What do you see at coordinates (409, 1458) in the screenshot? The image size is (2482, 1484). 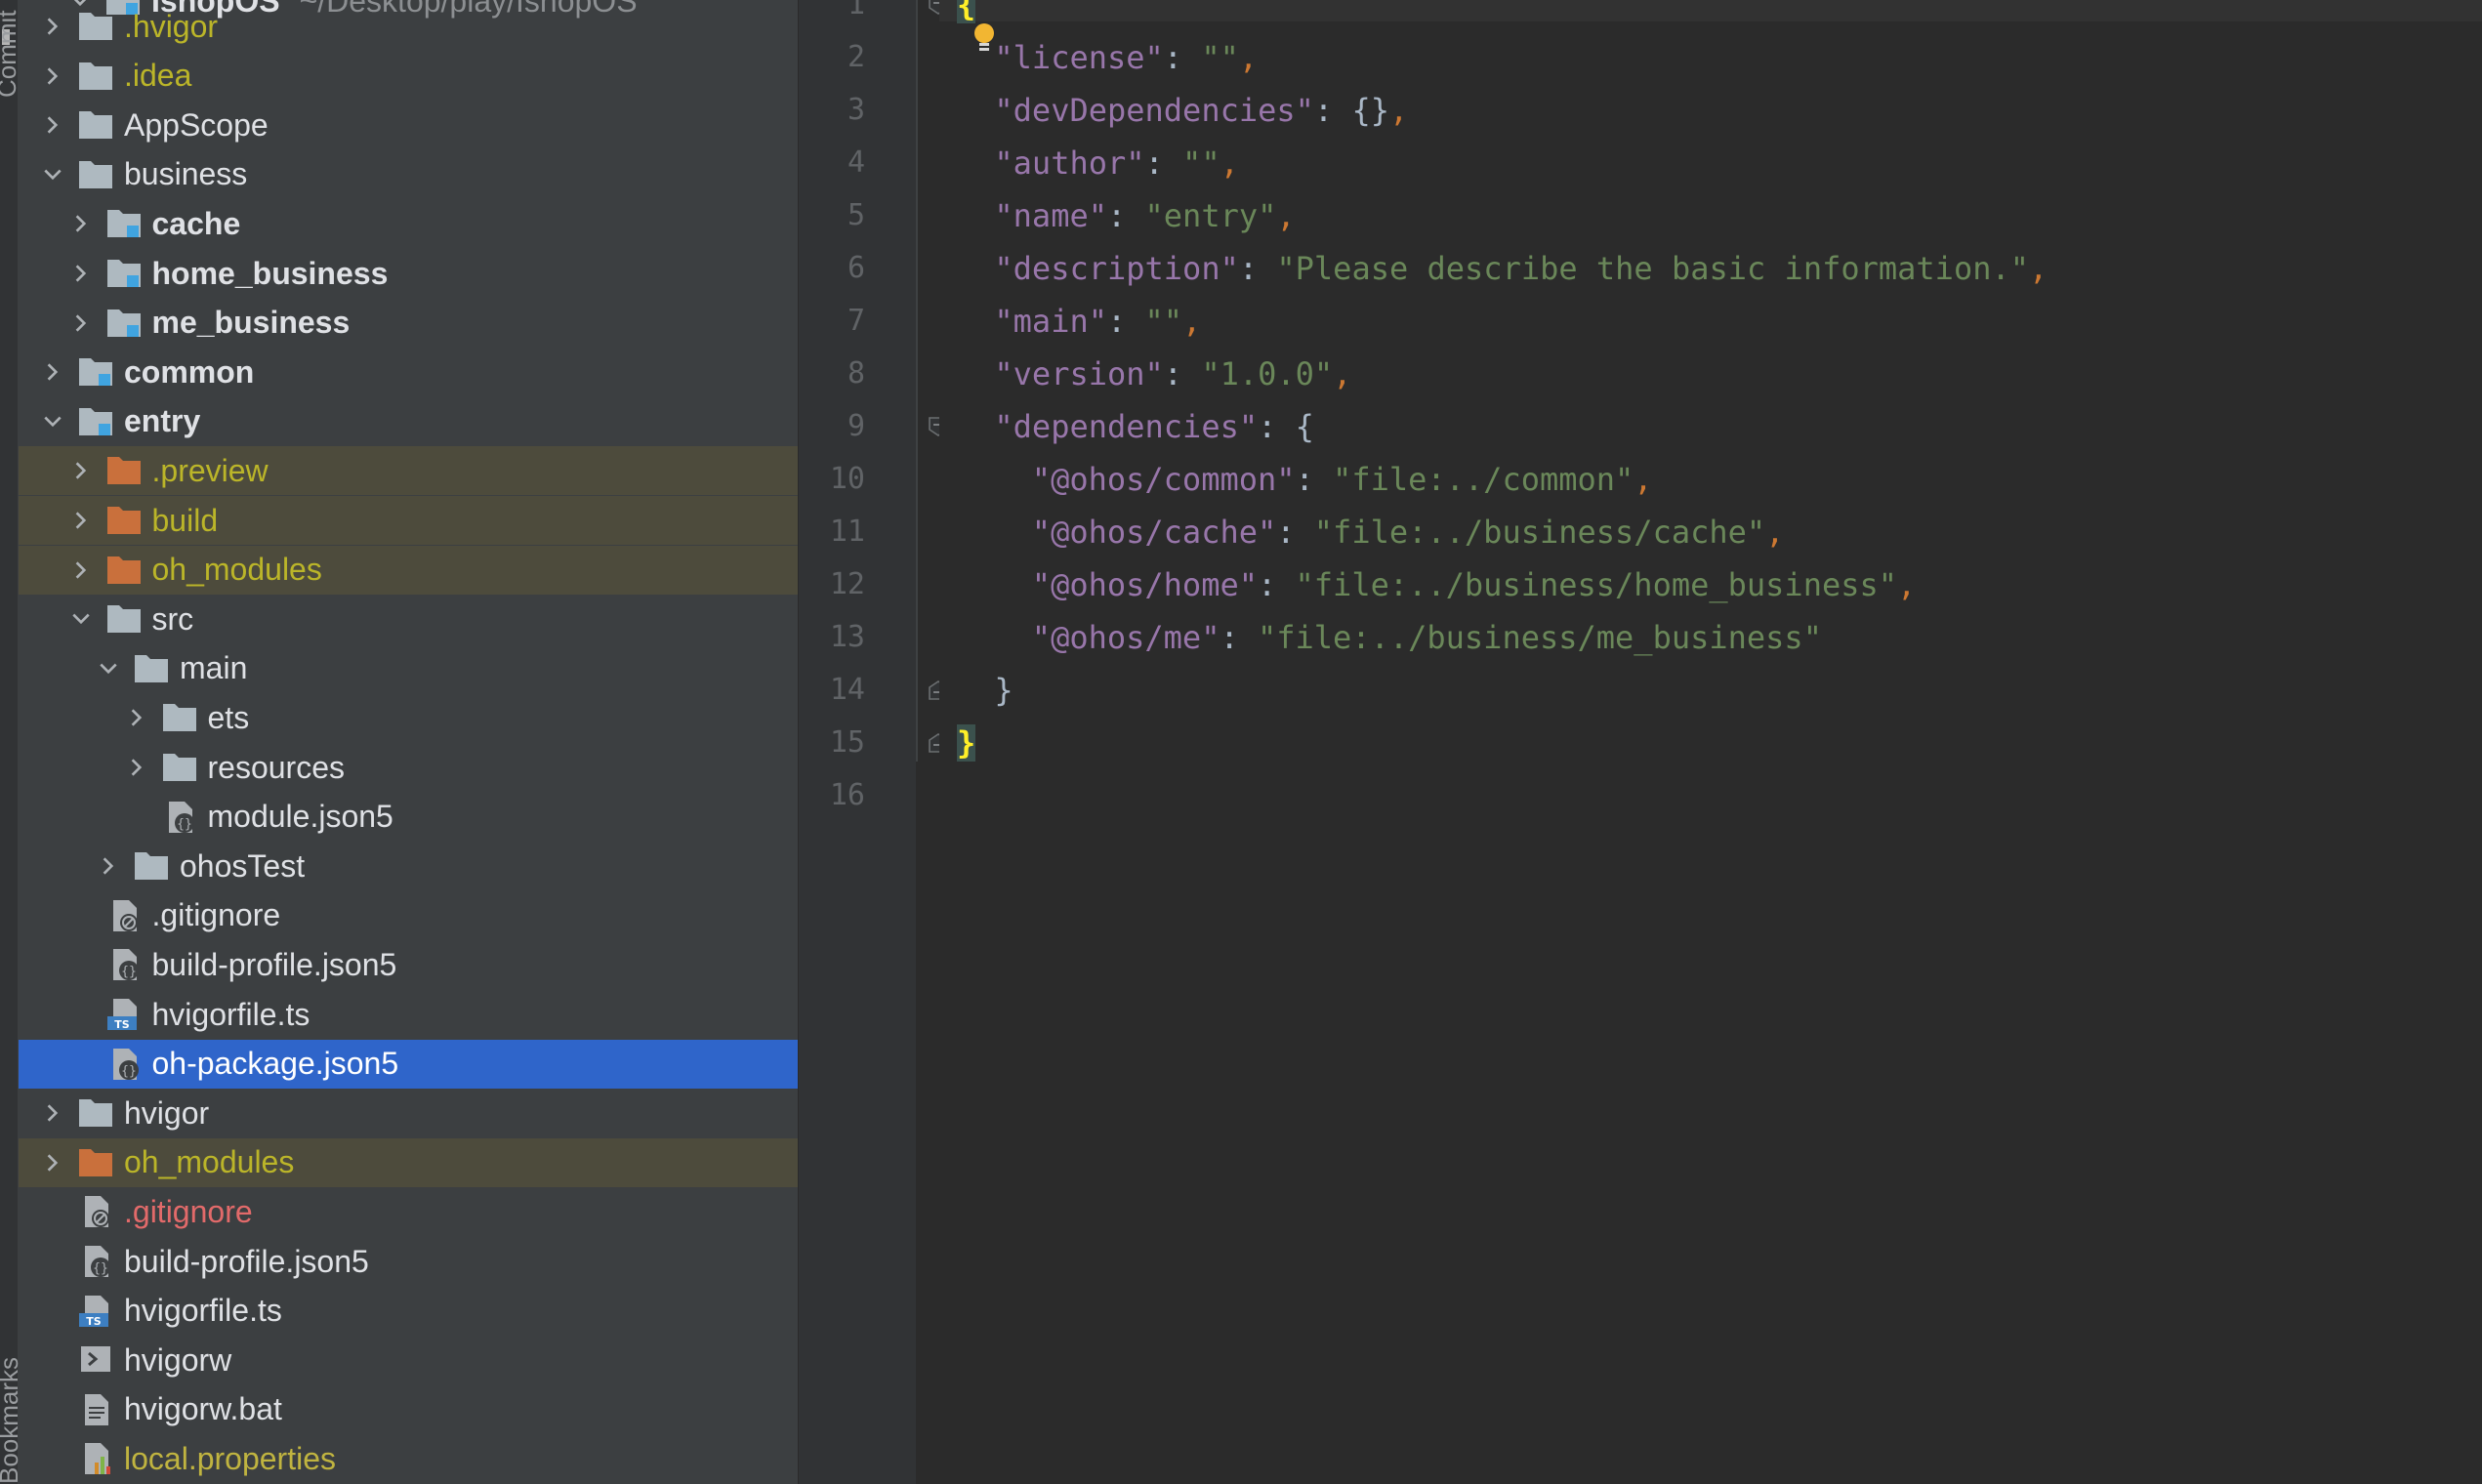 I see `tree-item: local.properties` at bounding box center [409, 1458].